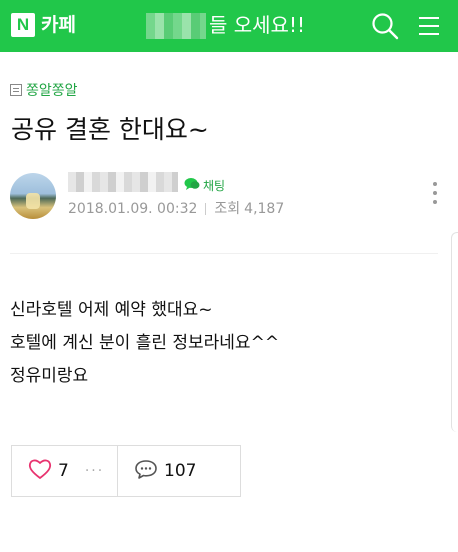 Image resolution: width=458 pixels, height=552 pixels. Describe the element at coordinates (23, 25) in the screenshot. I see `naver-logo: N` at that location.